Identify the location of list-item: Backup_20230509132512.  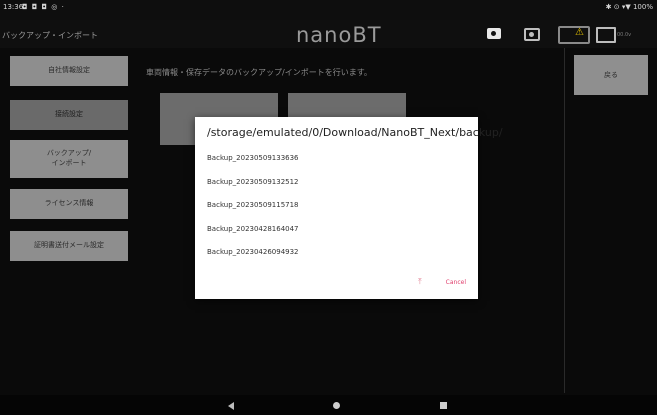
(253, 190).